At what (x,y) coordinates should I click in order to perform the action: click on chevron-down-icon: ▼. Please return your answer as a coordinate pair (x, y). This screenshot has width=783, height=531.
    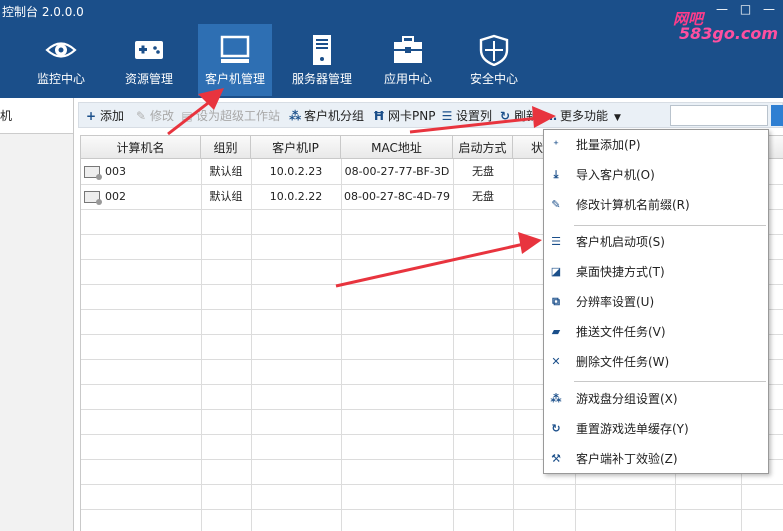
    Looking at the image, I should click on (617, 118).